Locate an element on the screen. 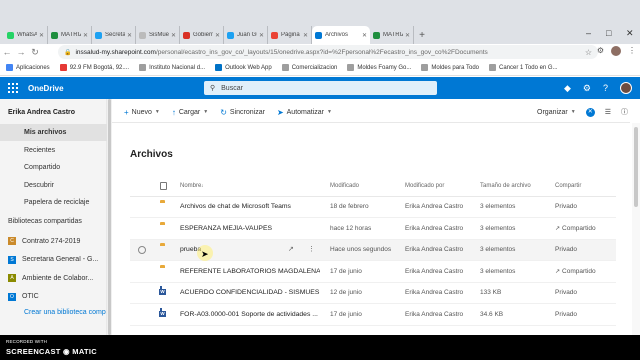 Image resolution: width=640 pixels, height=360 pixels. browser-tab: Secretari✕ is located at coordinates (114, 35).